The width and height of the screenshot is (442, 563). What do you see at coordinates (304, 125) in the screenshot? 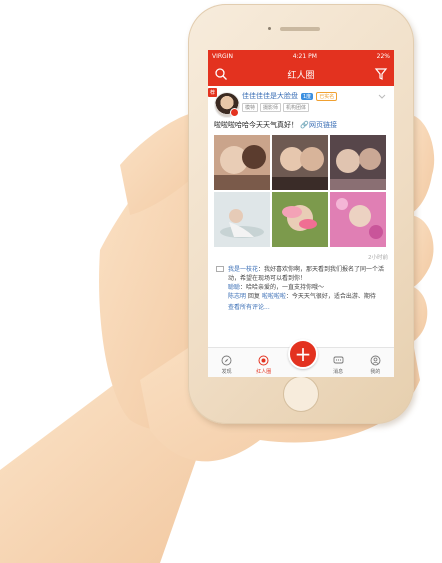
I see `link-icon: 🔗` at bounding box center [304, 125].